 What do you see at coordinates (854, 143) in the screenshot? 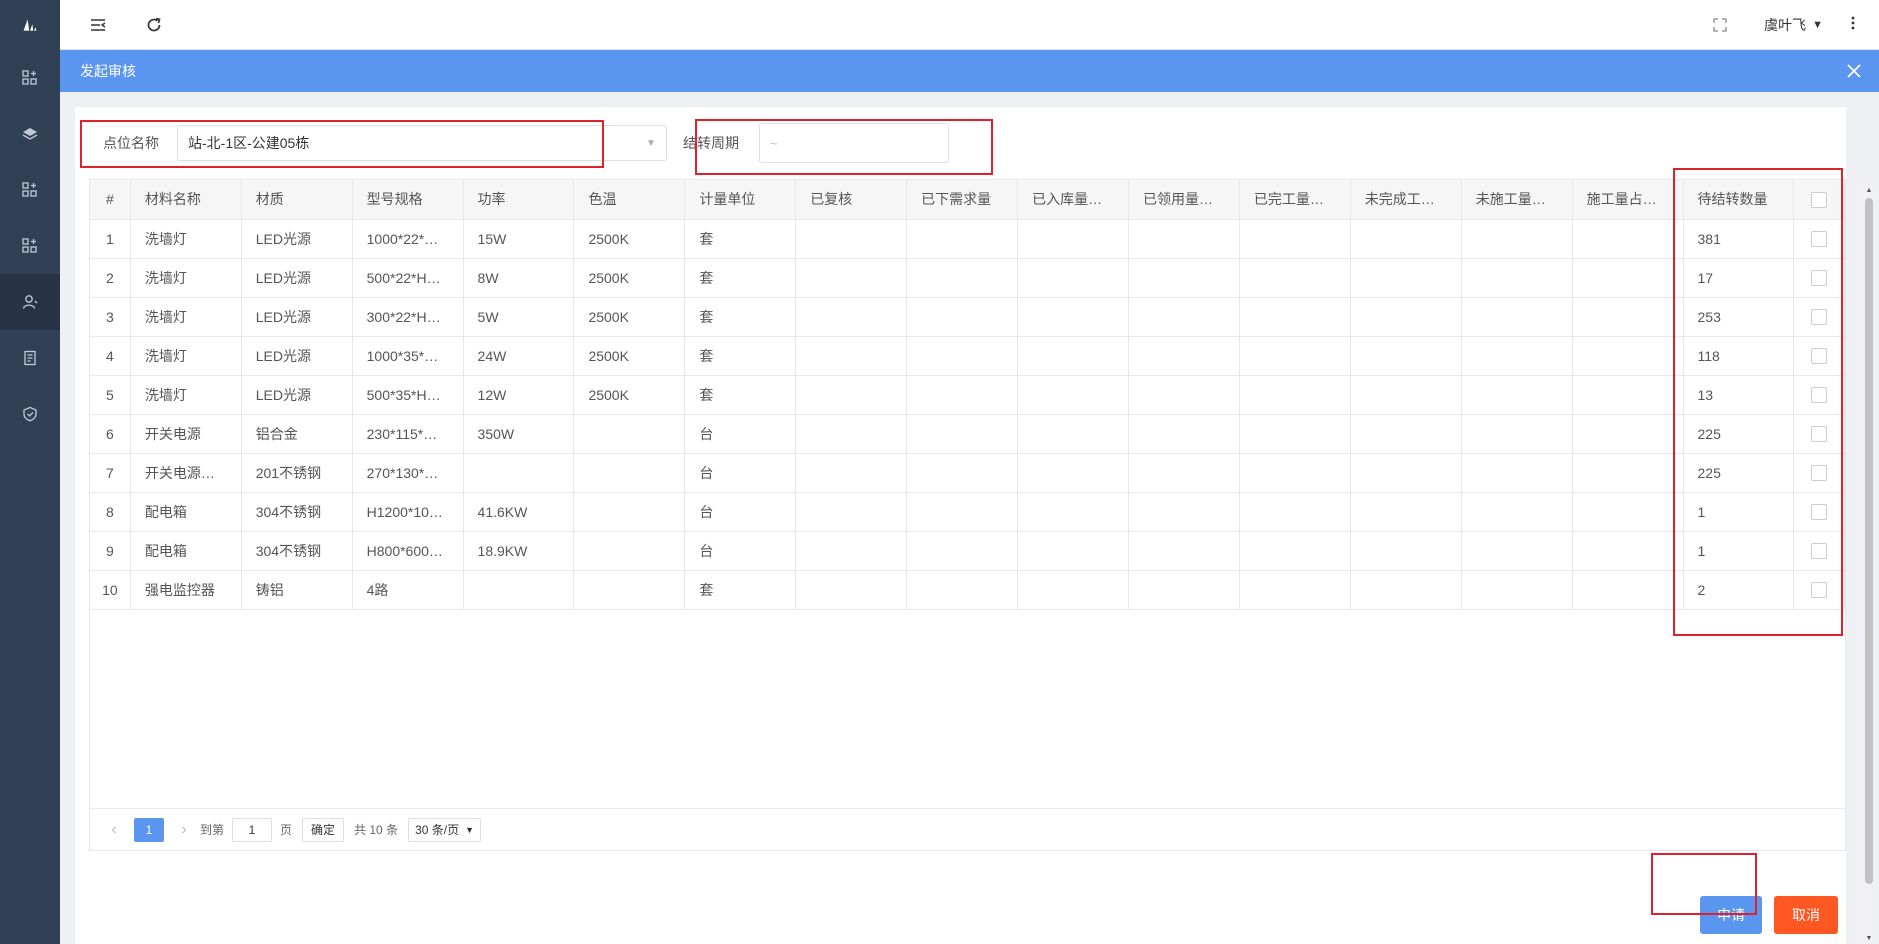
I see `period-range-input: ~` at bounding box center [854, 143].